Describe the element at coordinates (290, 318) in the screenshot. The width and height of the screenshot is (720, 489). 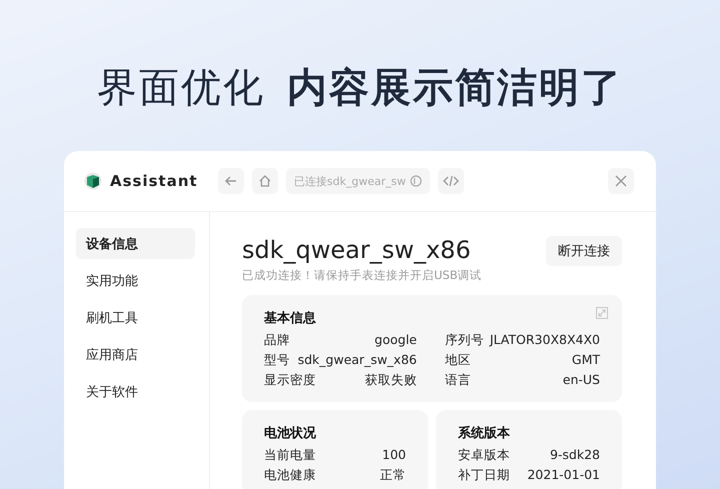
I see `card-title: 基本信息` at that location.